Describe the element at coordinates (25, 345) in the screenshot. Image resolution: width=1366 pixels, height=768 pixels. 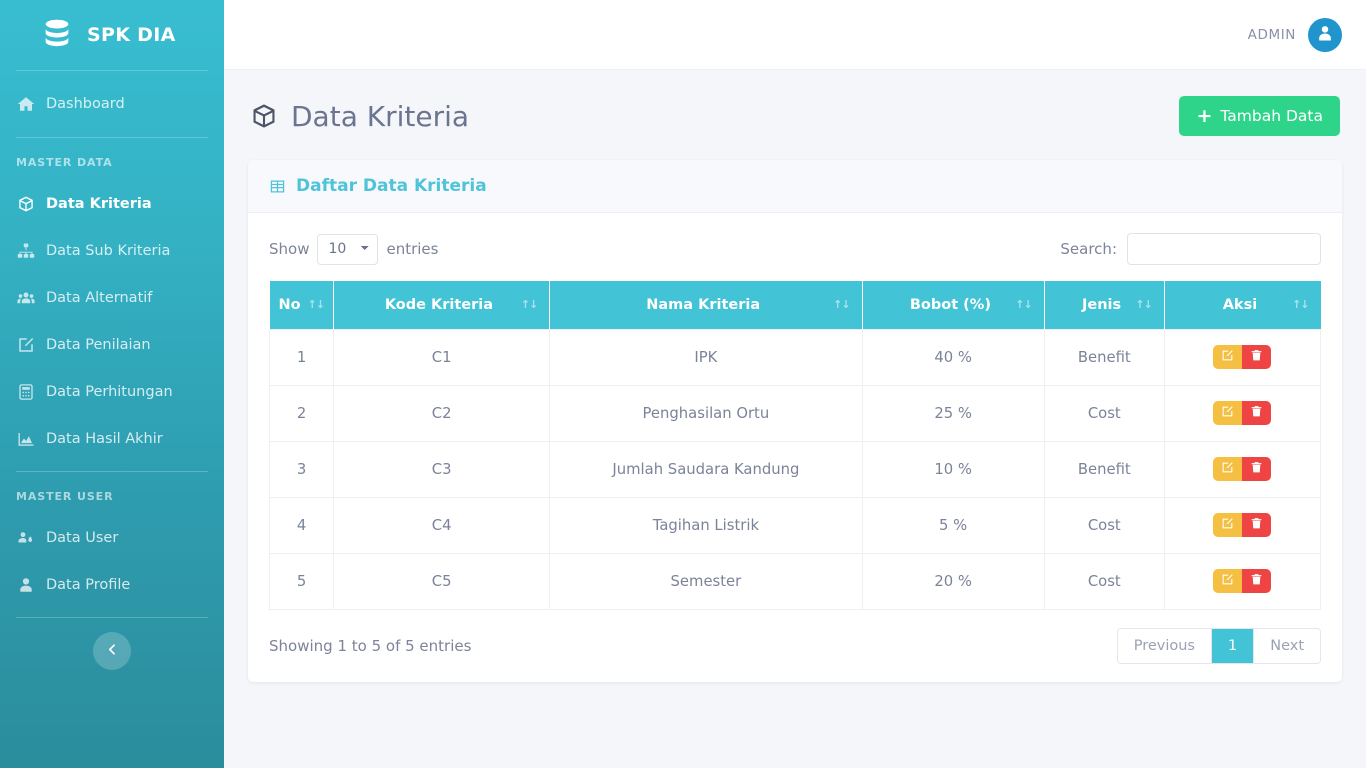
I see `edit-square-icon` at that location.